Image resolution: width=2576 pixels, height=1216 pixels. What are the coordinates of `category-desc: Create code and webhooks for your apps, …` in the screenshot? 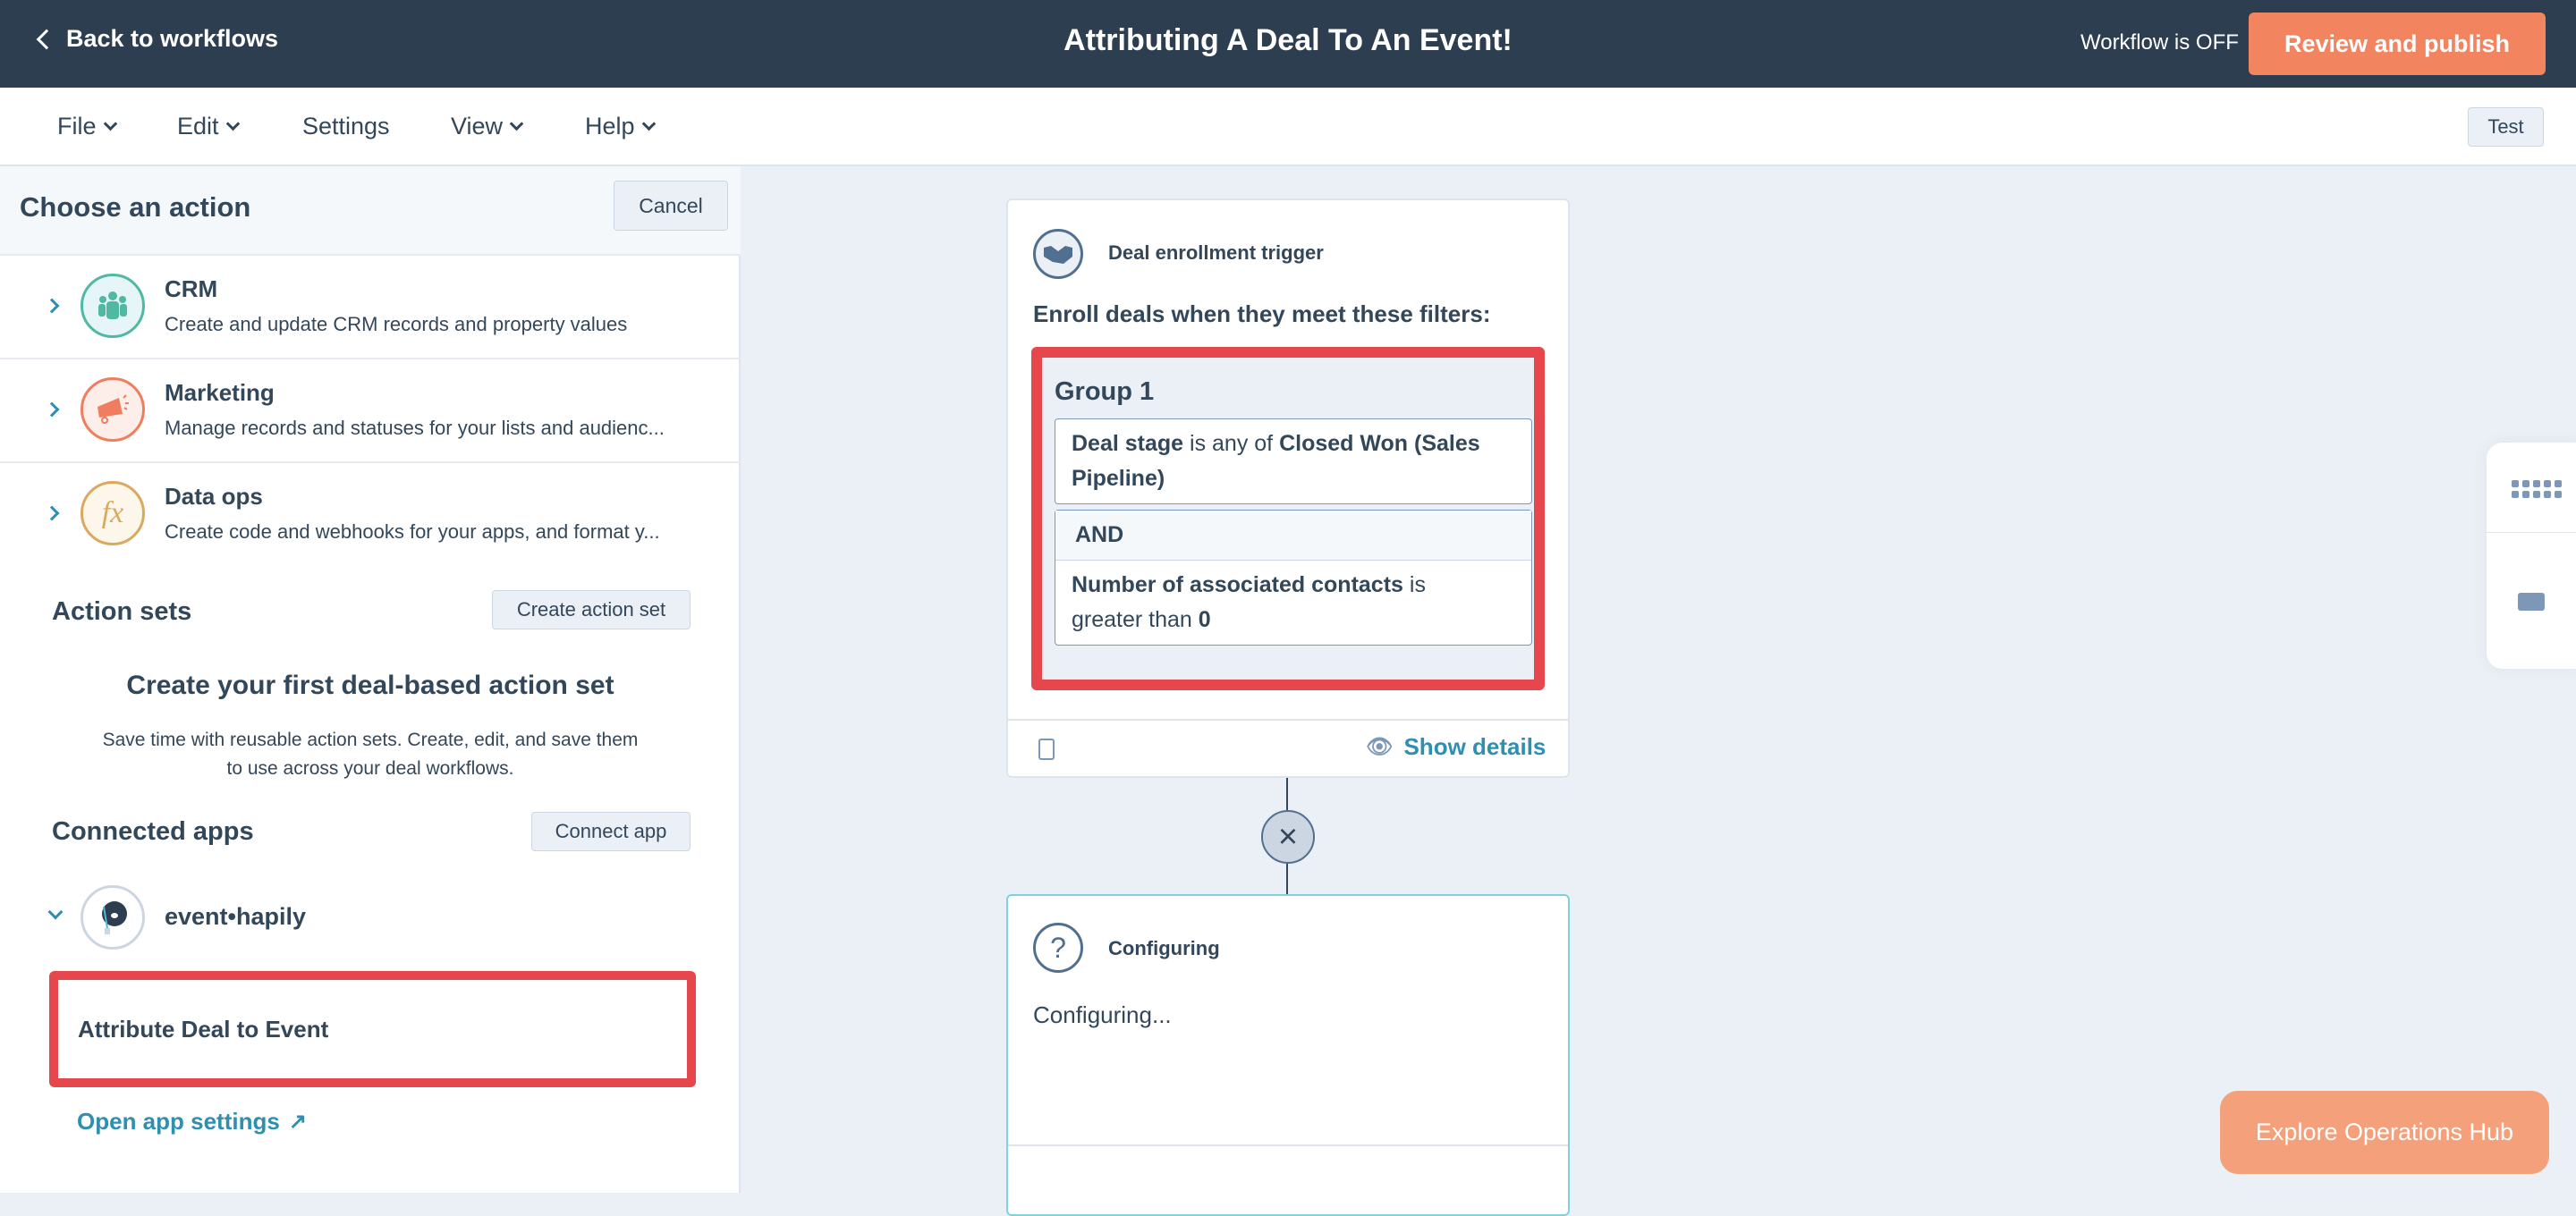 It's located at (412, 532).